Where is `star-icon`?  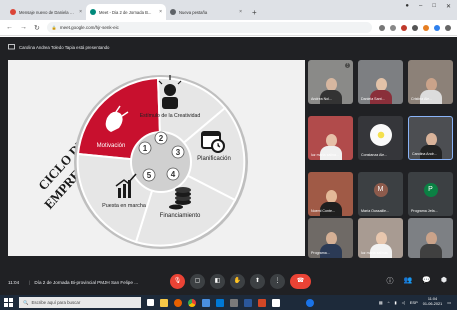
star-icon is located at coordinates (393, 27).